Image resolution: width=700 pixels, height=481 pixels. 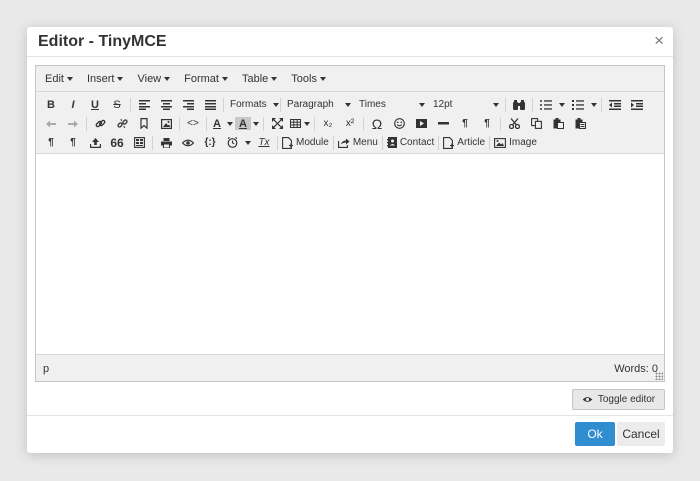 What do you see at coordinates (595, 434) in the screenshot?
I see `ok-button: Ok` at bounding box center [595, 434].